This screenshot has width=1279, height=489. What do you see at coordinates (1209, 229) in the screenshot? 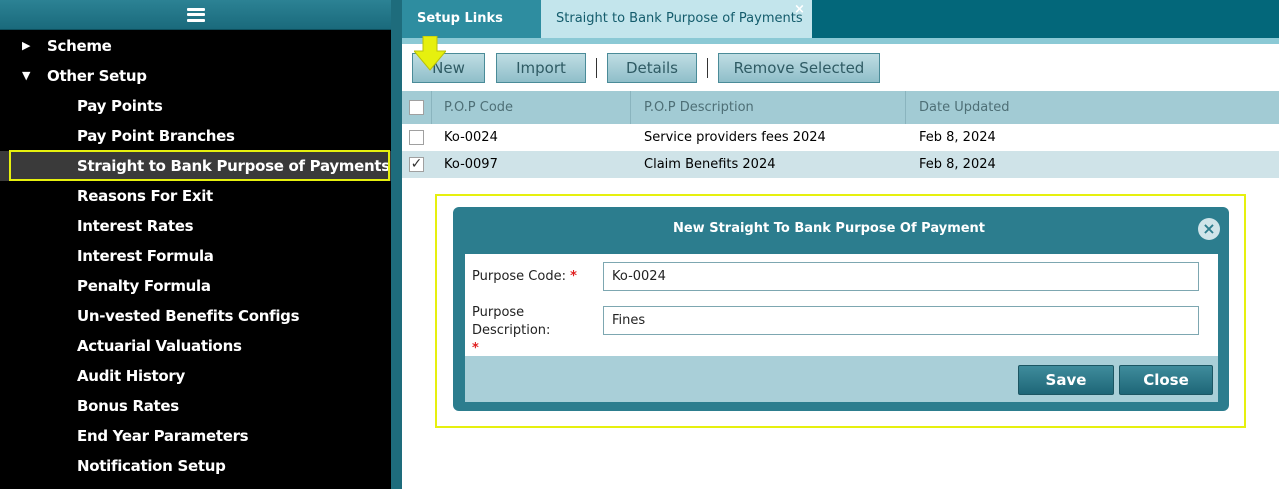
I see `close-circle-icon: ×` at bounding box center [1209, 229].